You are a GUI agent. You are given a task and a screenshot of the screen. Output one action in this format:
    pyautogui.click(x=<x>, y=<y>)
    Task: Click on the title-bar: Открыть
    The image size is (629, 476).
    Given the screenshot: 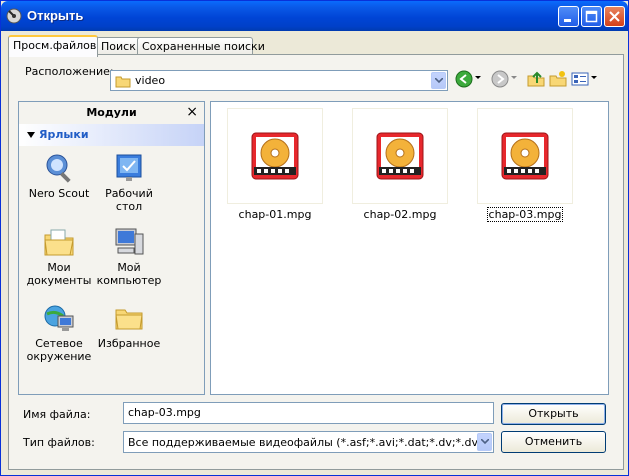 What is the action you would take?
    pyautogui.click(x=314, y=16)
    